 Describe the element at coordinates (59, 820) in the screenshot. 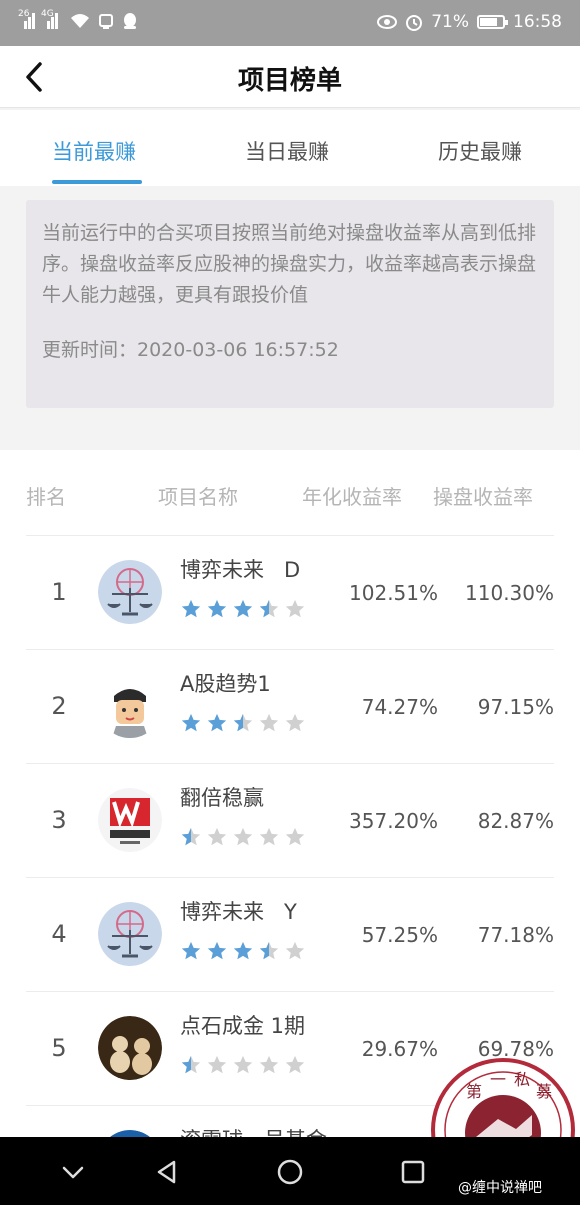

I see `rank-number: 3` at that location.